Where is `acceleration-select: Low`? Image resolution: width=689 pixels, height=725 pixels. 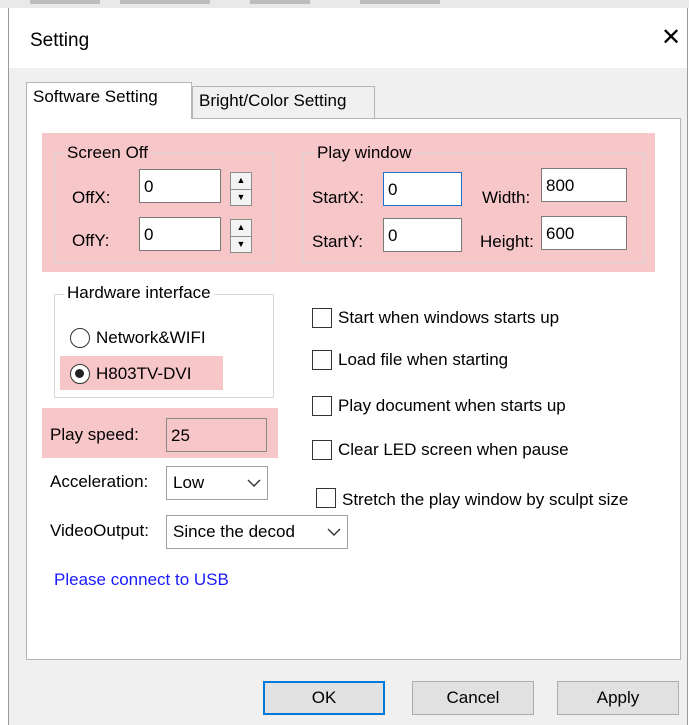
acceleration-select: Low is located at coordinates (217, 483).